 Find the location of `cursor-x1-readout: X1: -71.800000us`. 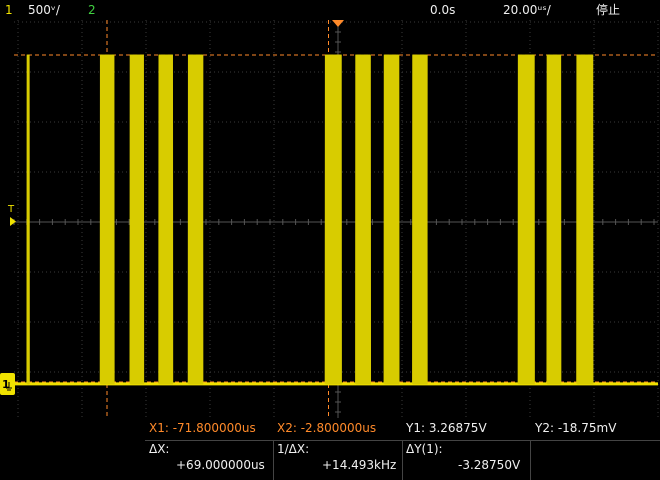

cursor-x1-readout: X1: -71.800000us is located at coordinates (202, 428).